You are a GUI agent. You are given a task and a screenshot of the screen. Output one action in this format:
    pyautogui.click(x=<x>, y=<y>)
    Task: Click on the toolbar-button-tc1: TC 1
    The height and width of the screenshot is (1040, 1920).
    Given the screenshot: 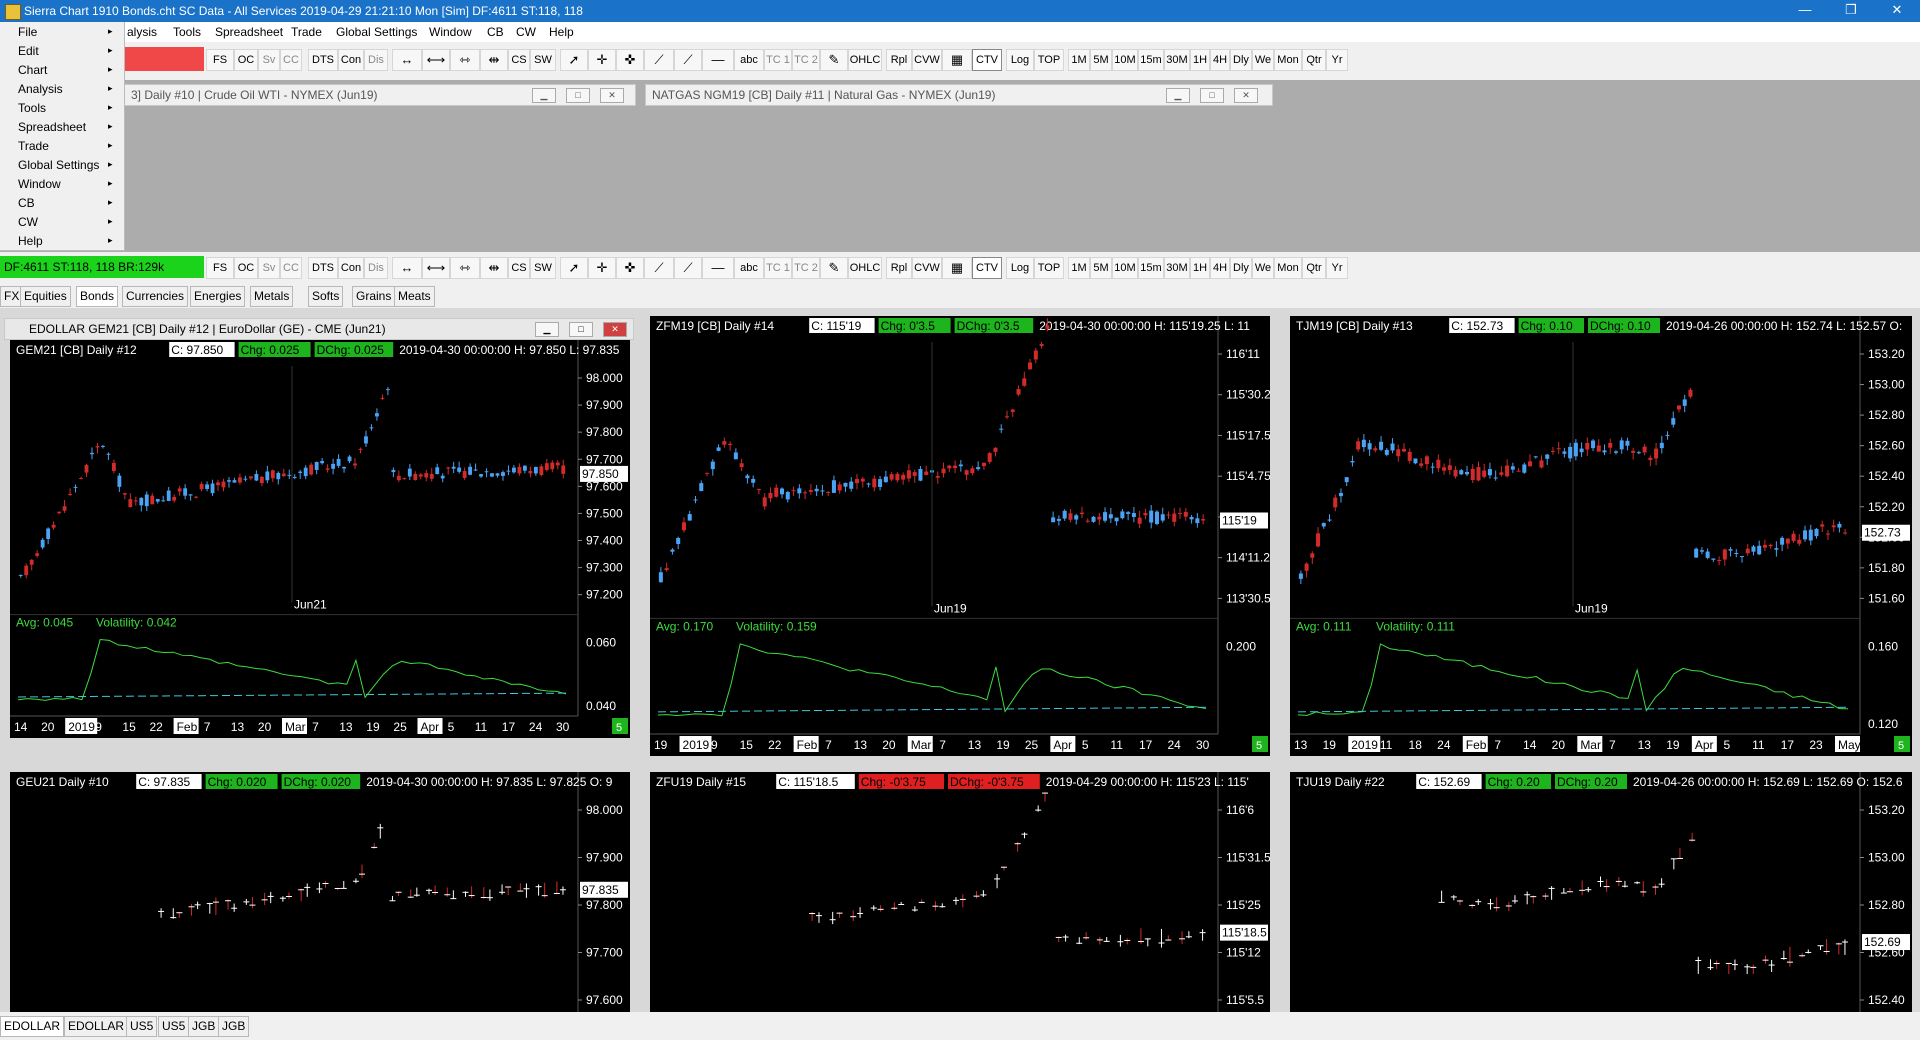 What is the action you would take?
    pyautogui.click(x=778, y=268)
    